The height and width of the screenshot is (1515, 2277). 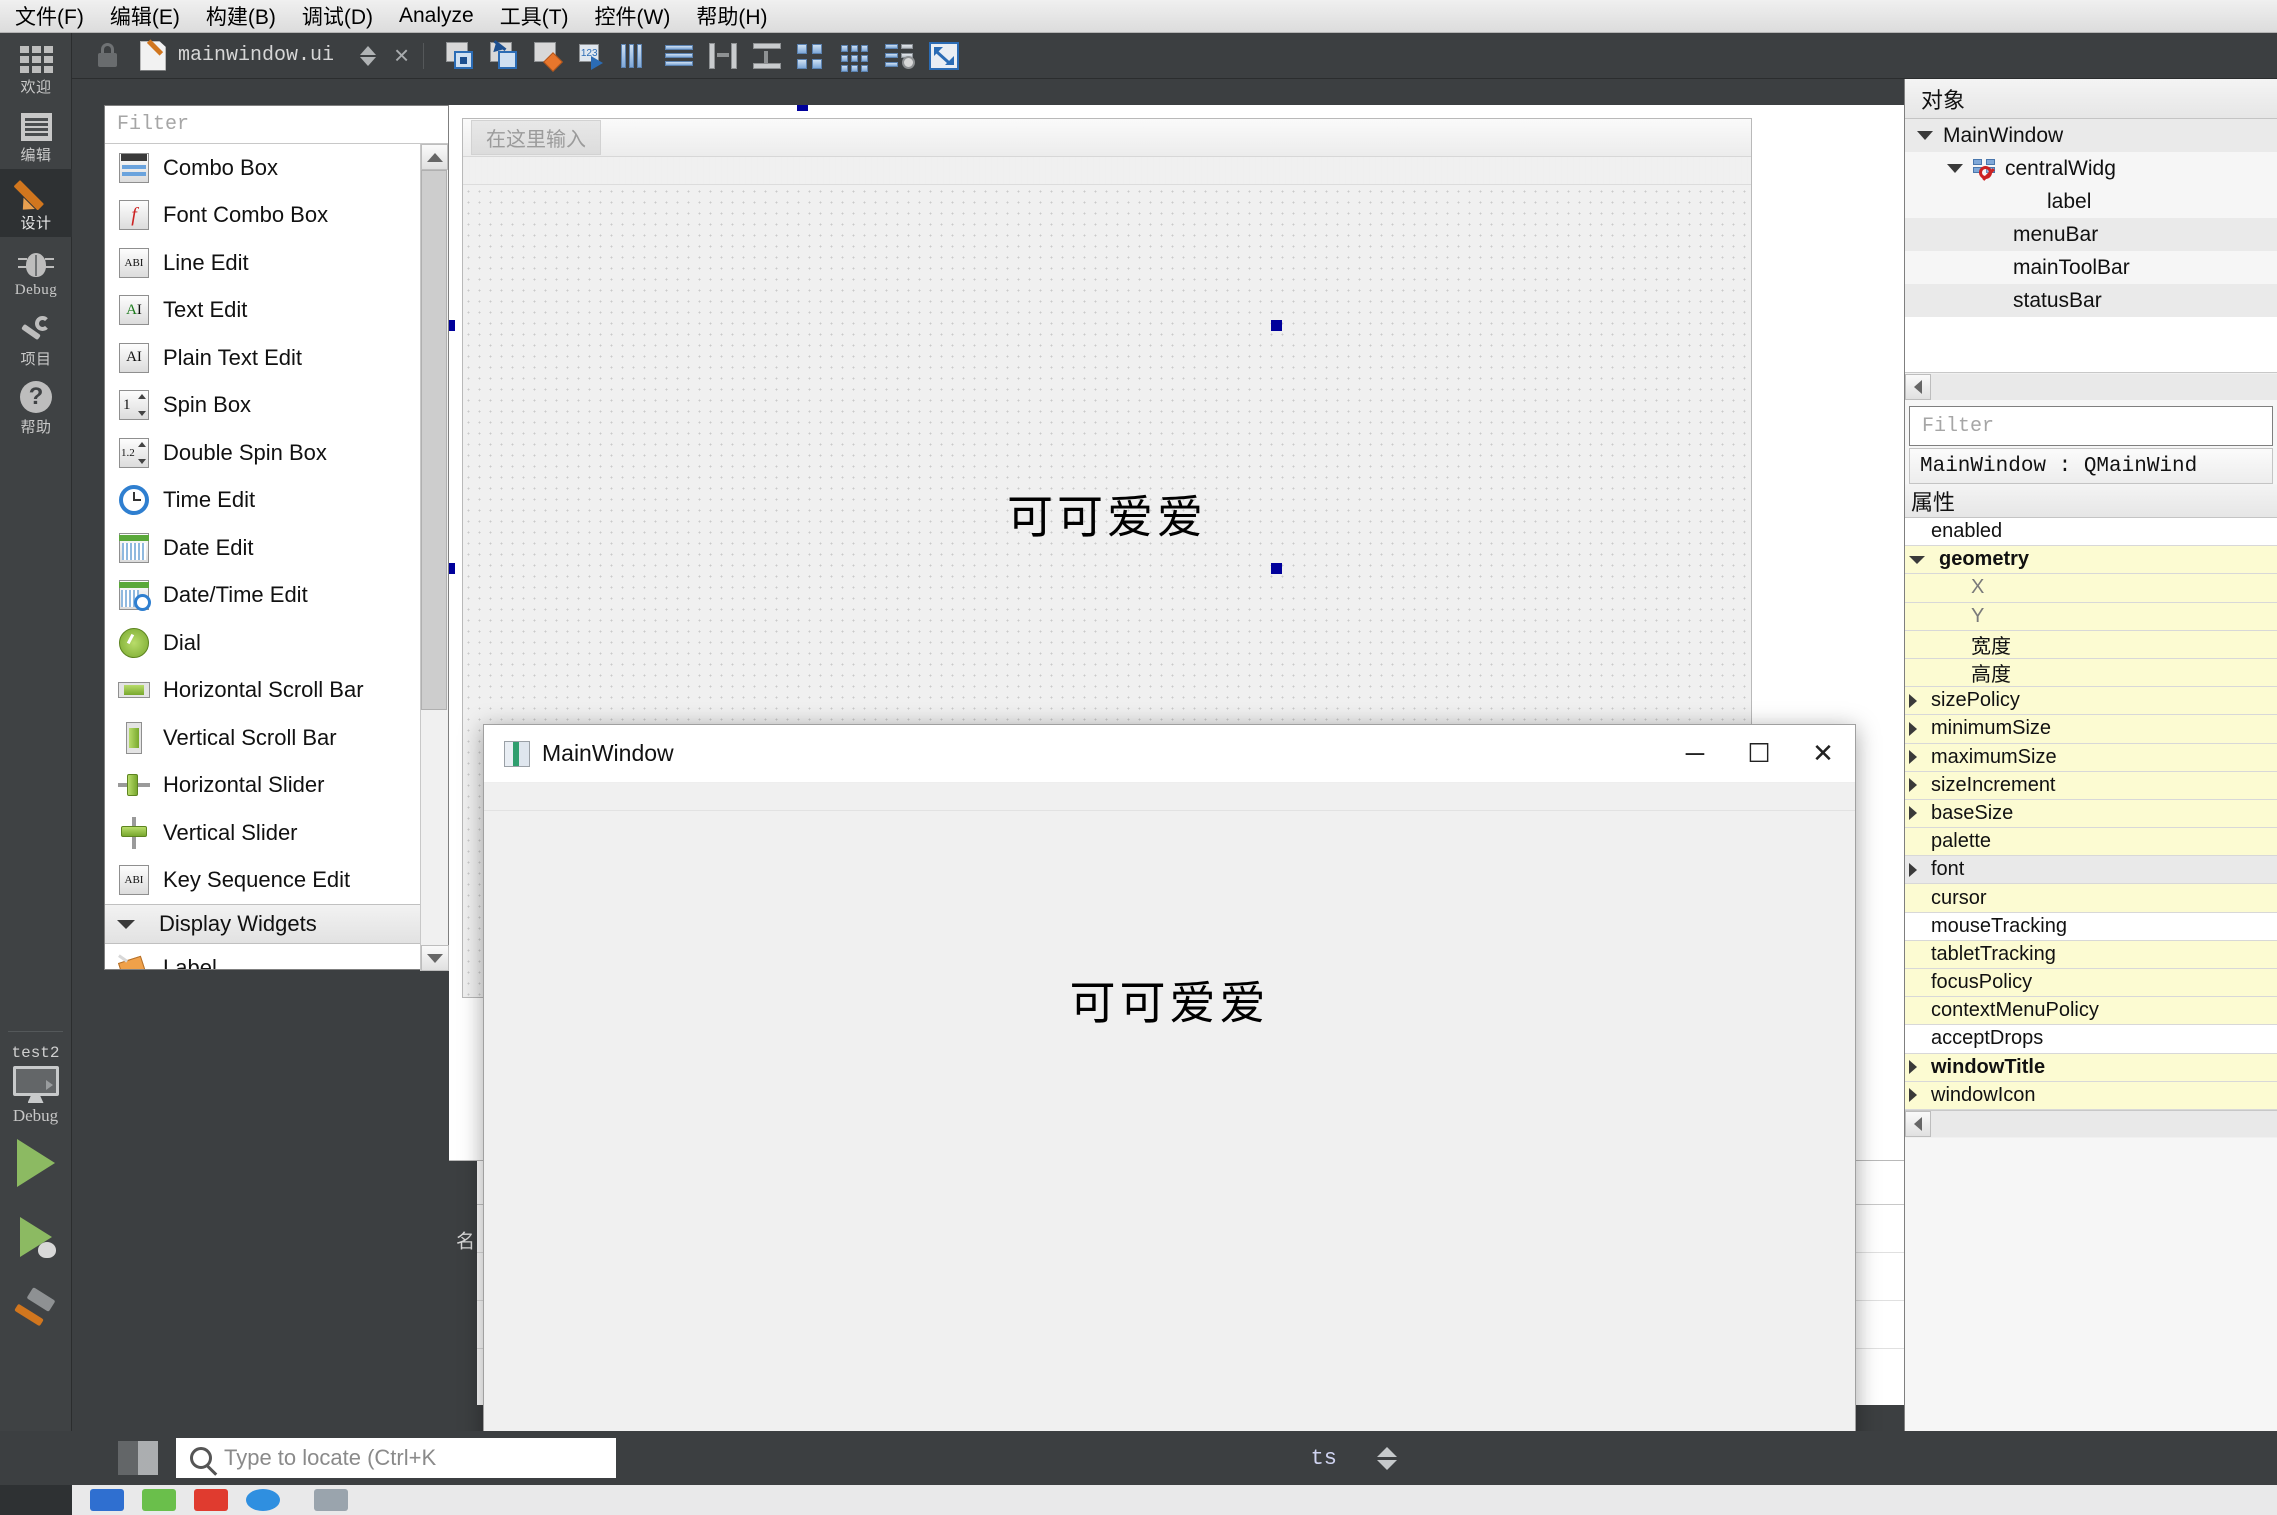 What do you see at coordinates (276, 548) in the screenshot?
I see `widget-item-date-edit: Date Edit` at bounding box center [276, 548].